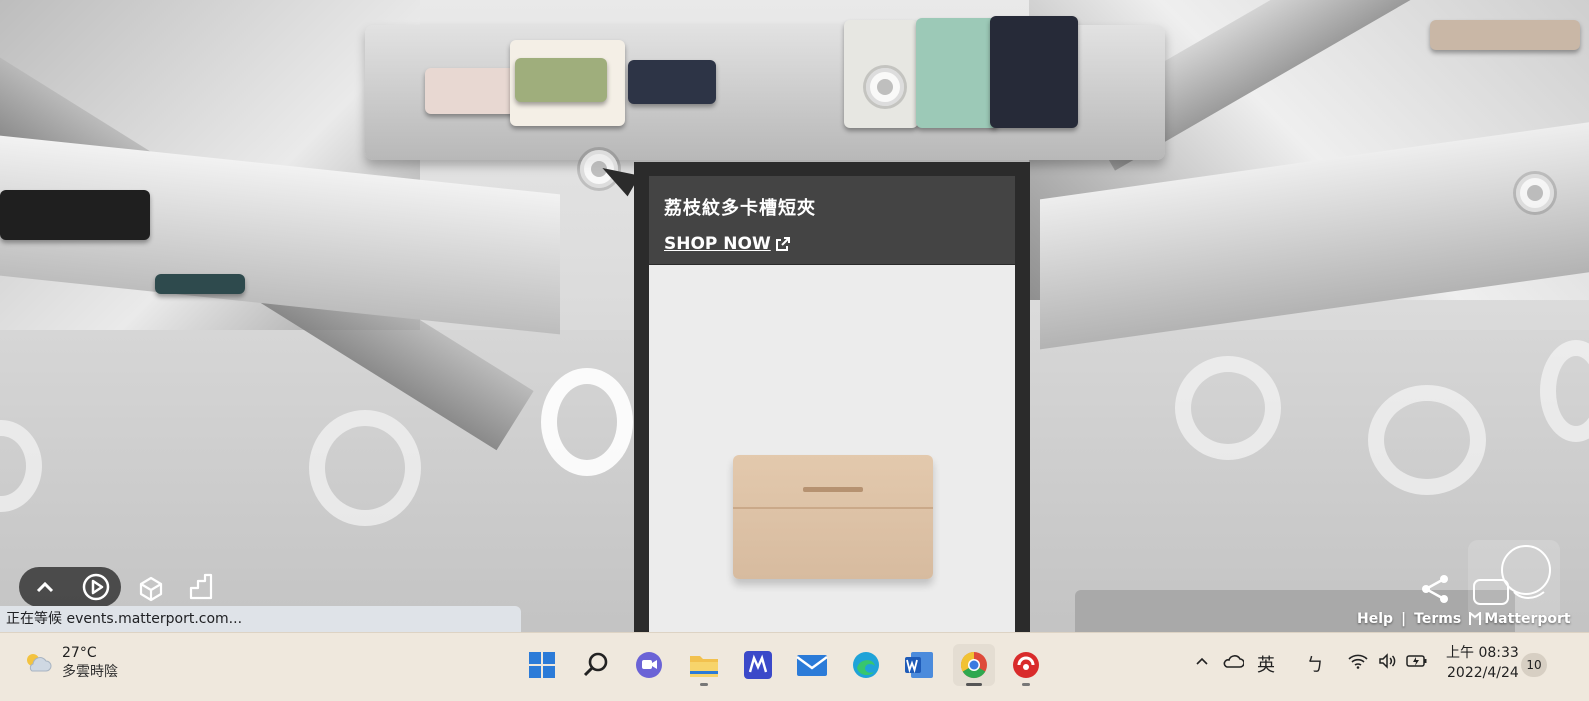 This screenshot has height=701, width=1589. I want to click on product-bag-black, so click(75, 215).